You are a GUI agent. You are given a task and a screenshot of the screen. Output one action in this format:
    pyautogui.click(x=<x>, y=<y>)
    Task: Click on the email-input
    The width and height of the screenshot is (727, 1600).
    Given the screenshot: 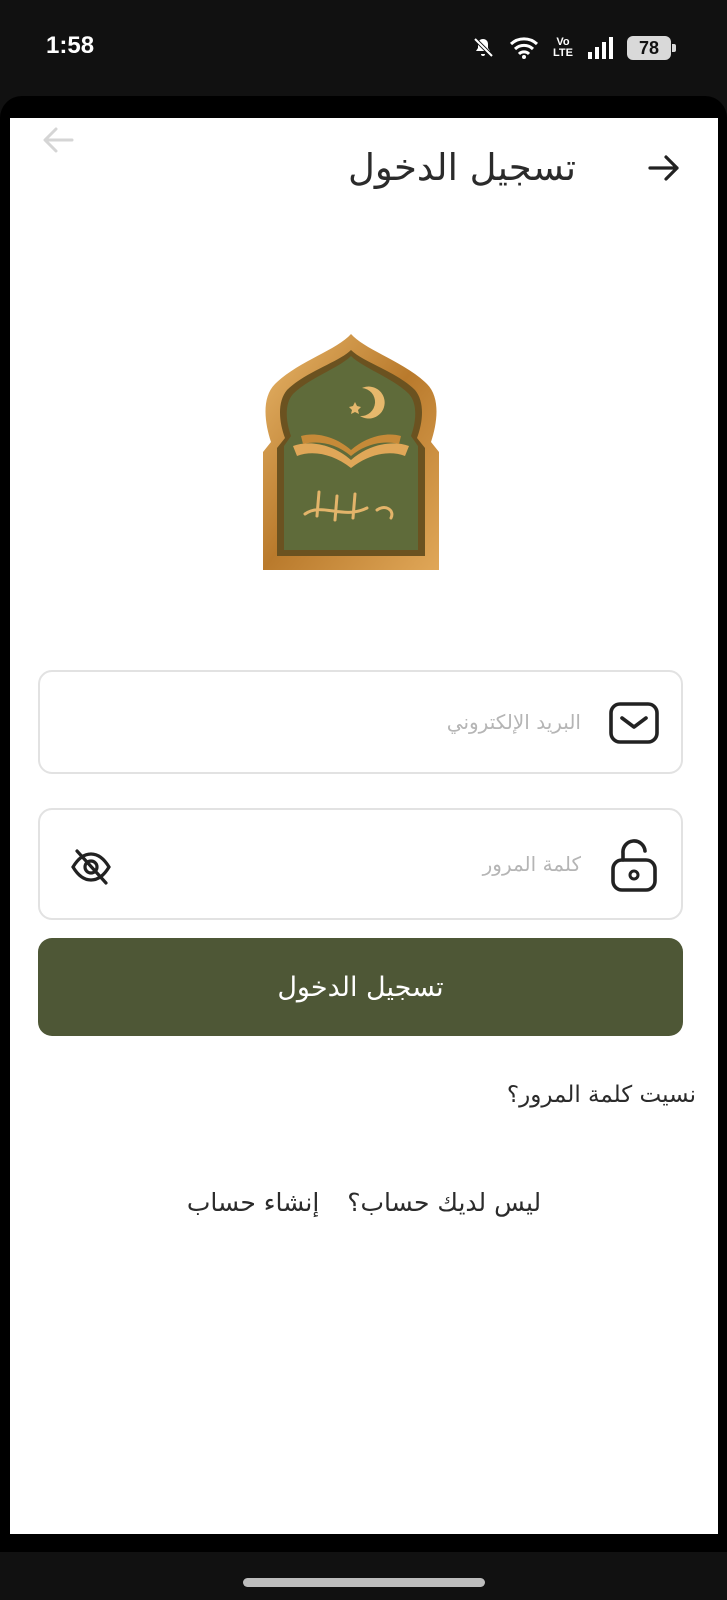 What is the action you would take?
    pyautogui.click(x=371, y=722)
    